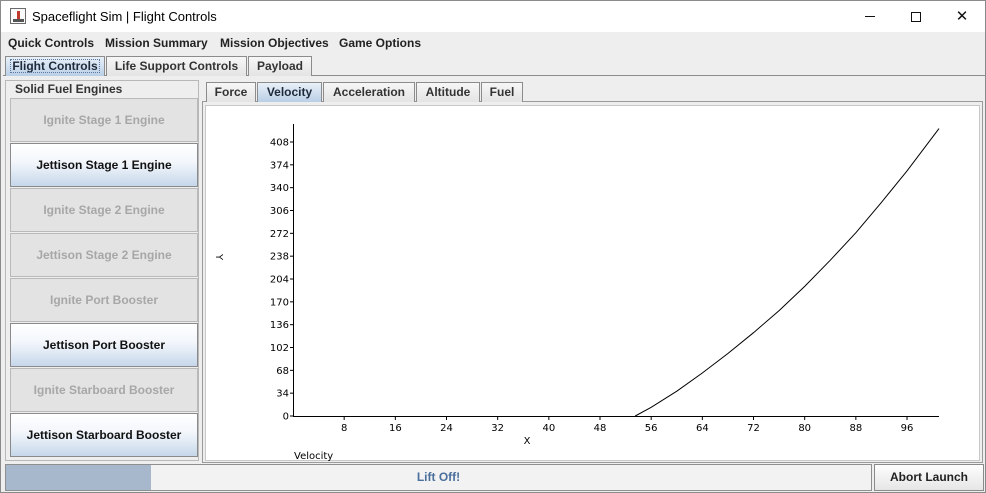 This screenshot has width=986, height=493. What do you see at coordinates (279, 325) in the screenshot?
I see `y-tick-label: 136` at bounding box center [279, 325].